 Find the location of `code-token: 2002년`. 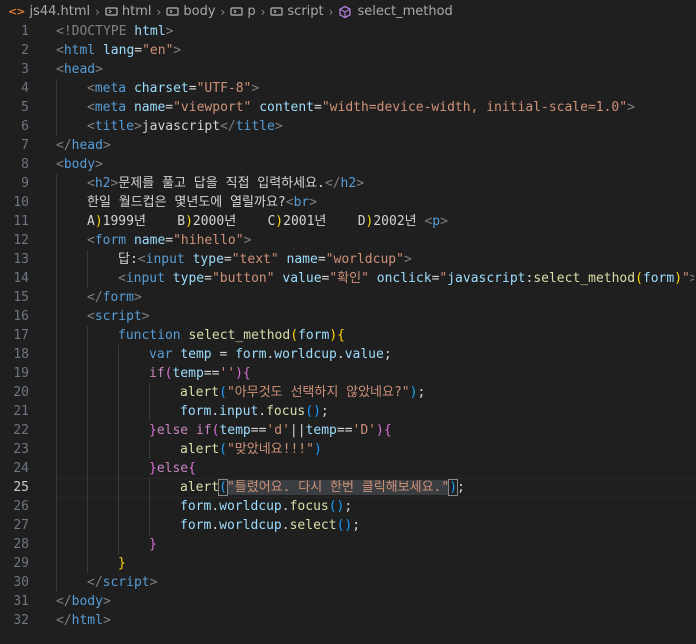

code-token: 2002년 is located at coordinates (399, 221).